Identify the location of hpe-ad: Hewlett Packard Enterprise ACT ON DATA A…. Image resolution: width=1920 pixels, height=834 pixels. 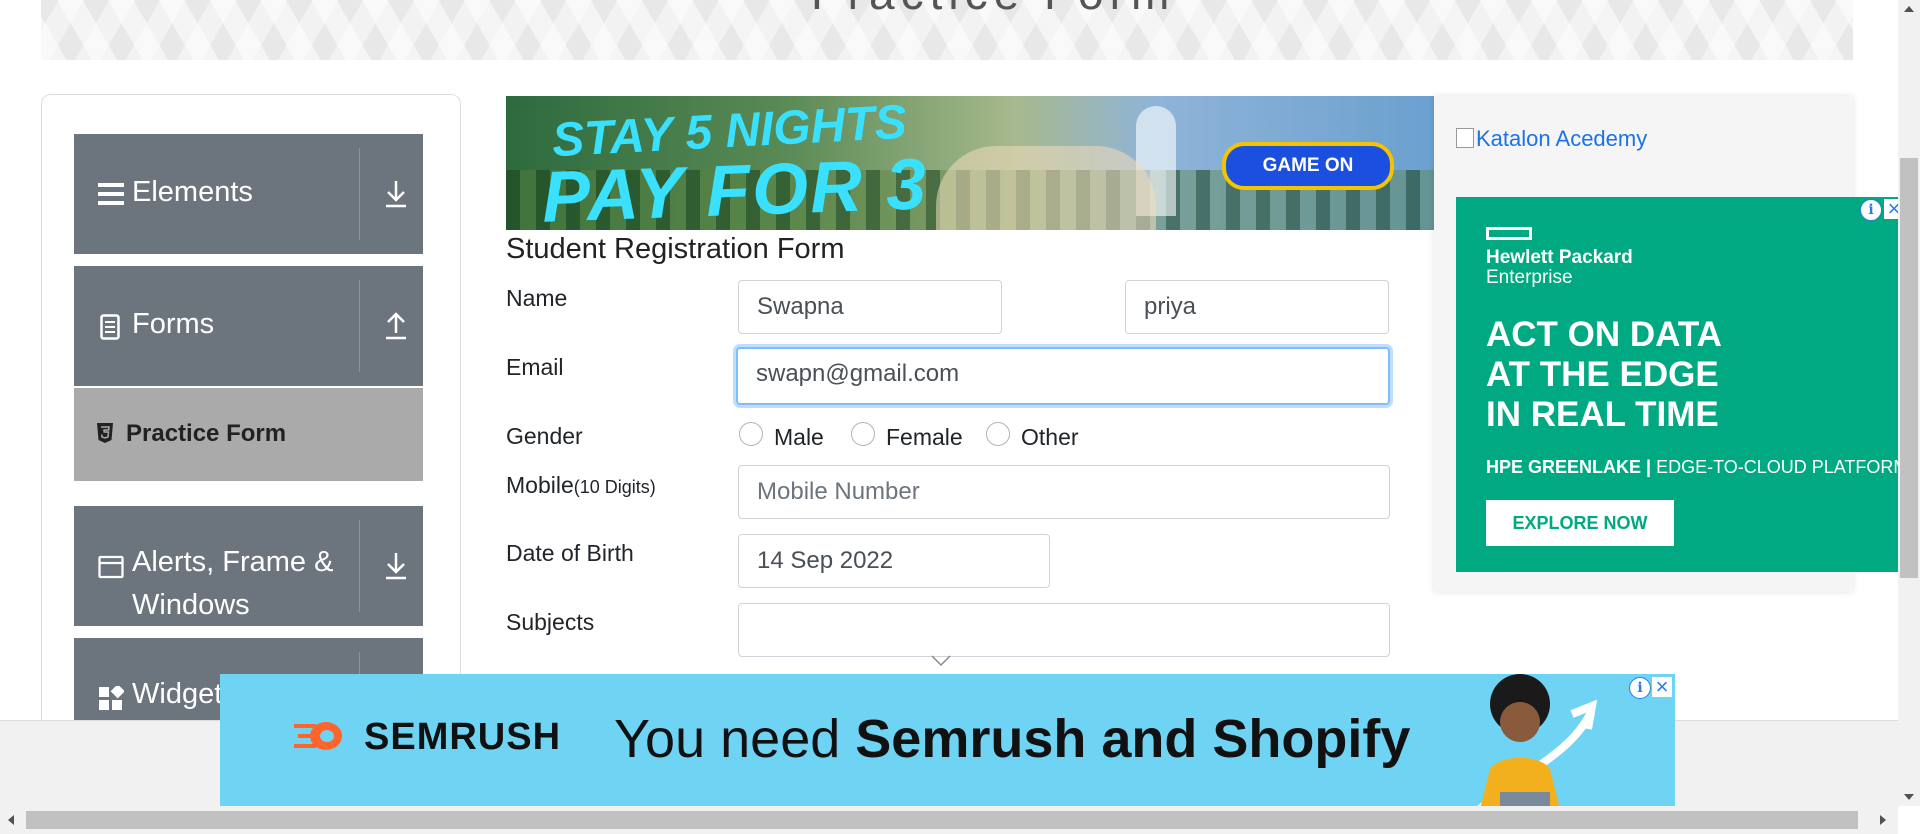
(1678, 384).